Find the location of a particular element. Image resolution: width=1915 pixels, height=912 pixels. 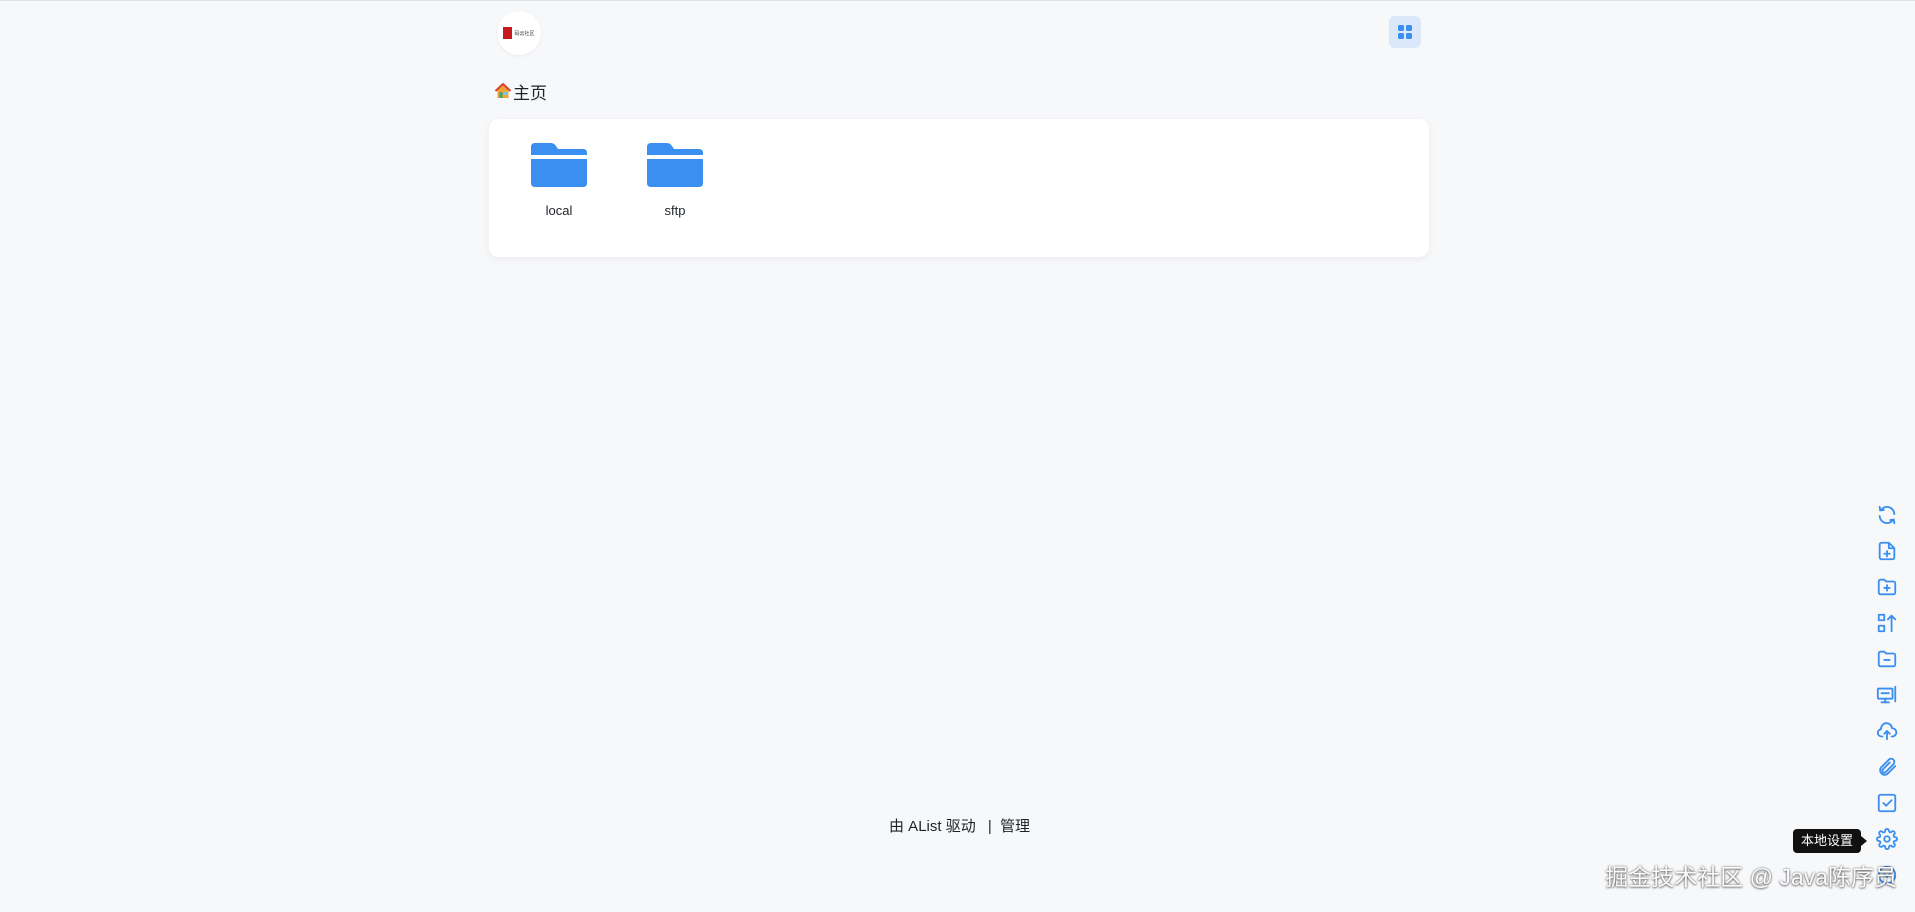

local-settings-button is located at coordinates (1887, 839).